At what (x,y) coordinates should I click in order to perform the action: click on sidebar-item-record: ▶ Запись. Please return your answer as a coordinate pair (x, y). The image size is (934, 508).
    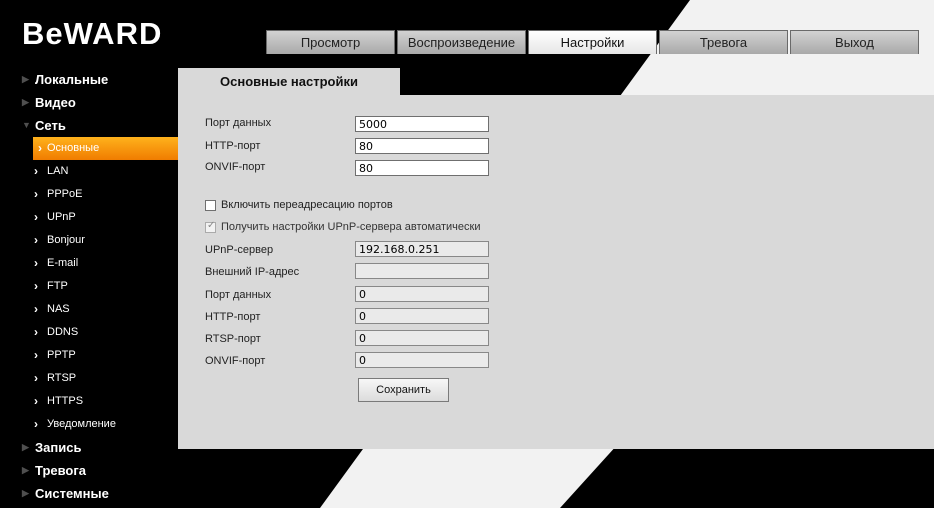
    Looking at the image, I should click on (89, 447).